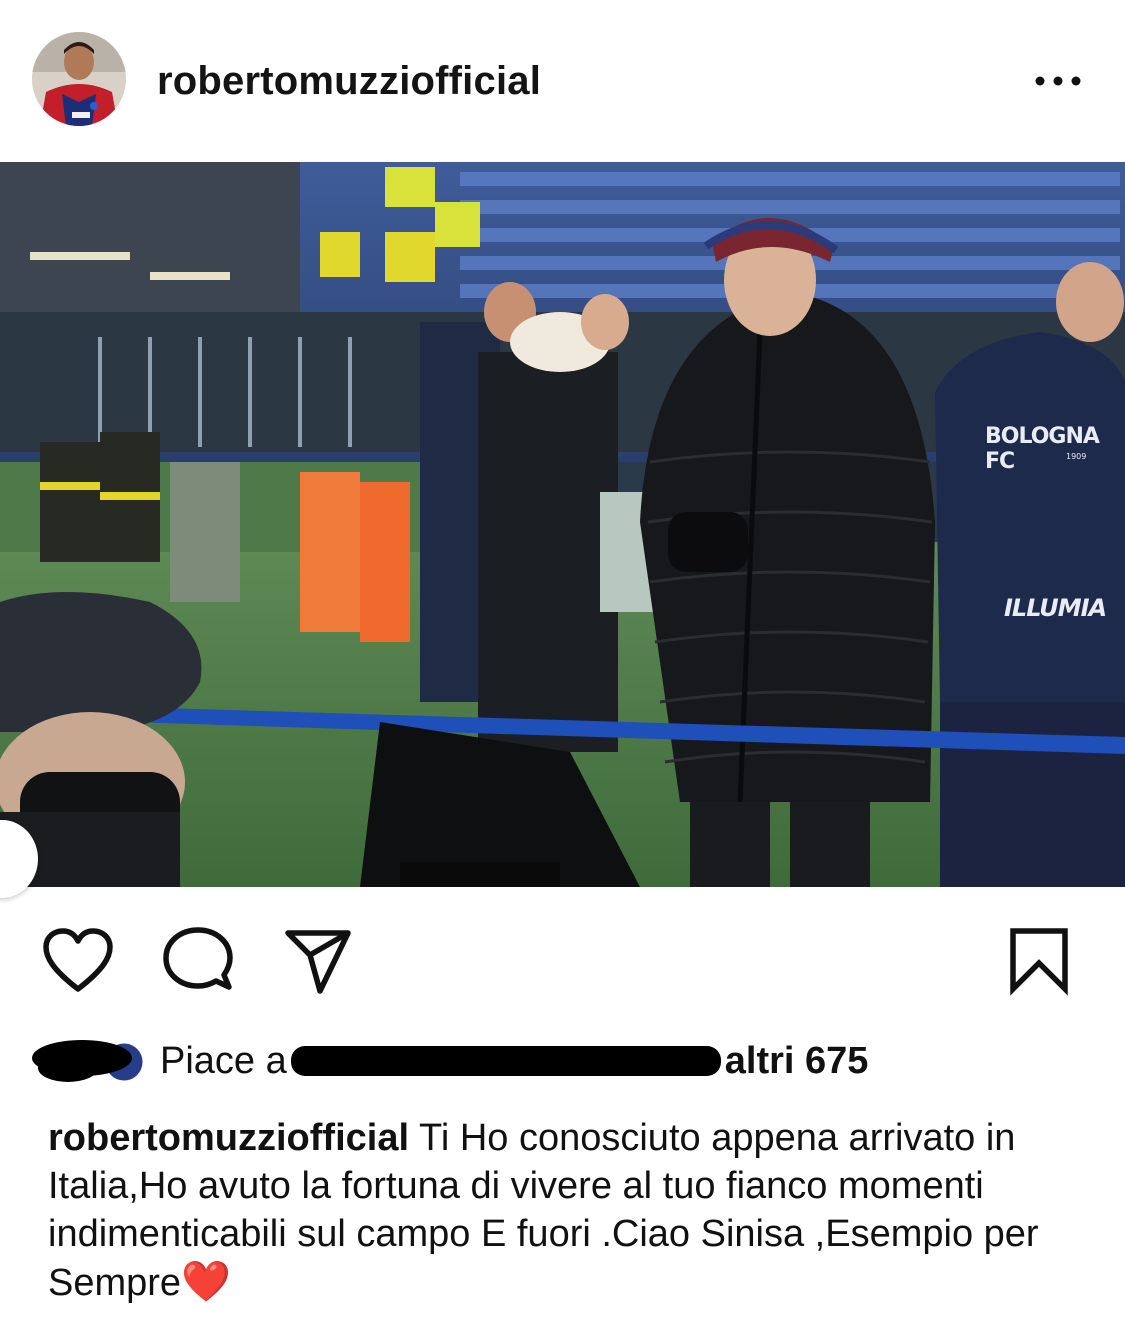  What do you see at coordinates (1055, 608) in the screenshot?
I see `jacket-sponsor-text: ILLUMIA` at bounding box center [1055, 608].